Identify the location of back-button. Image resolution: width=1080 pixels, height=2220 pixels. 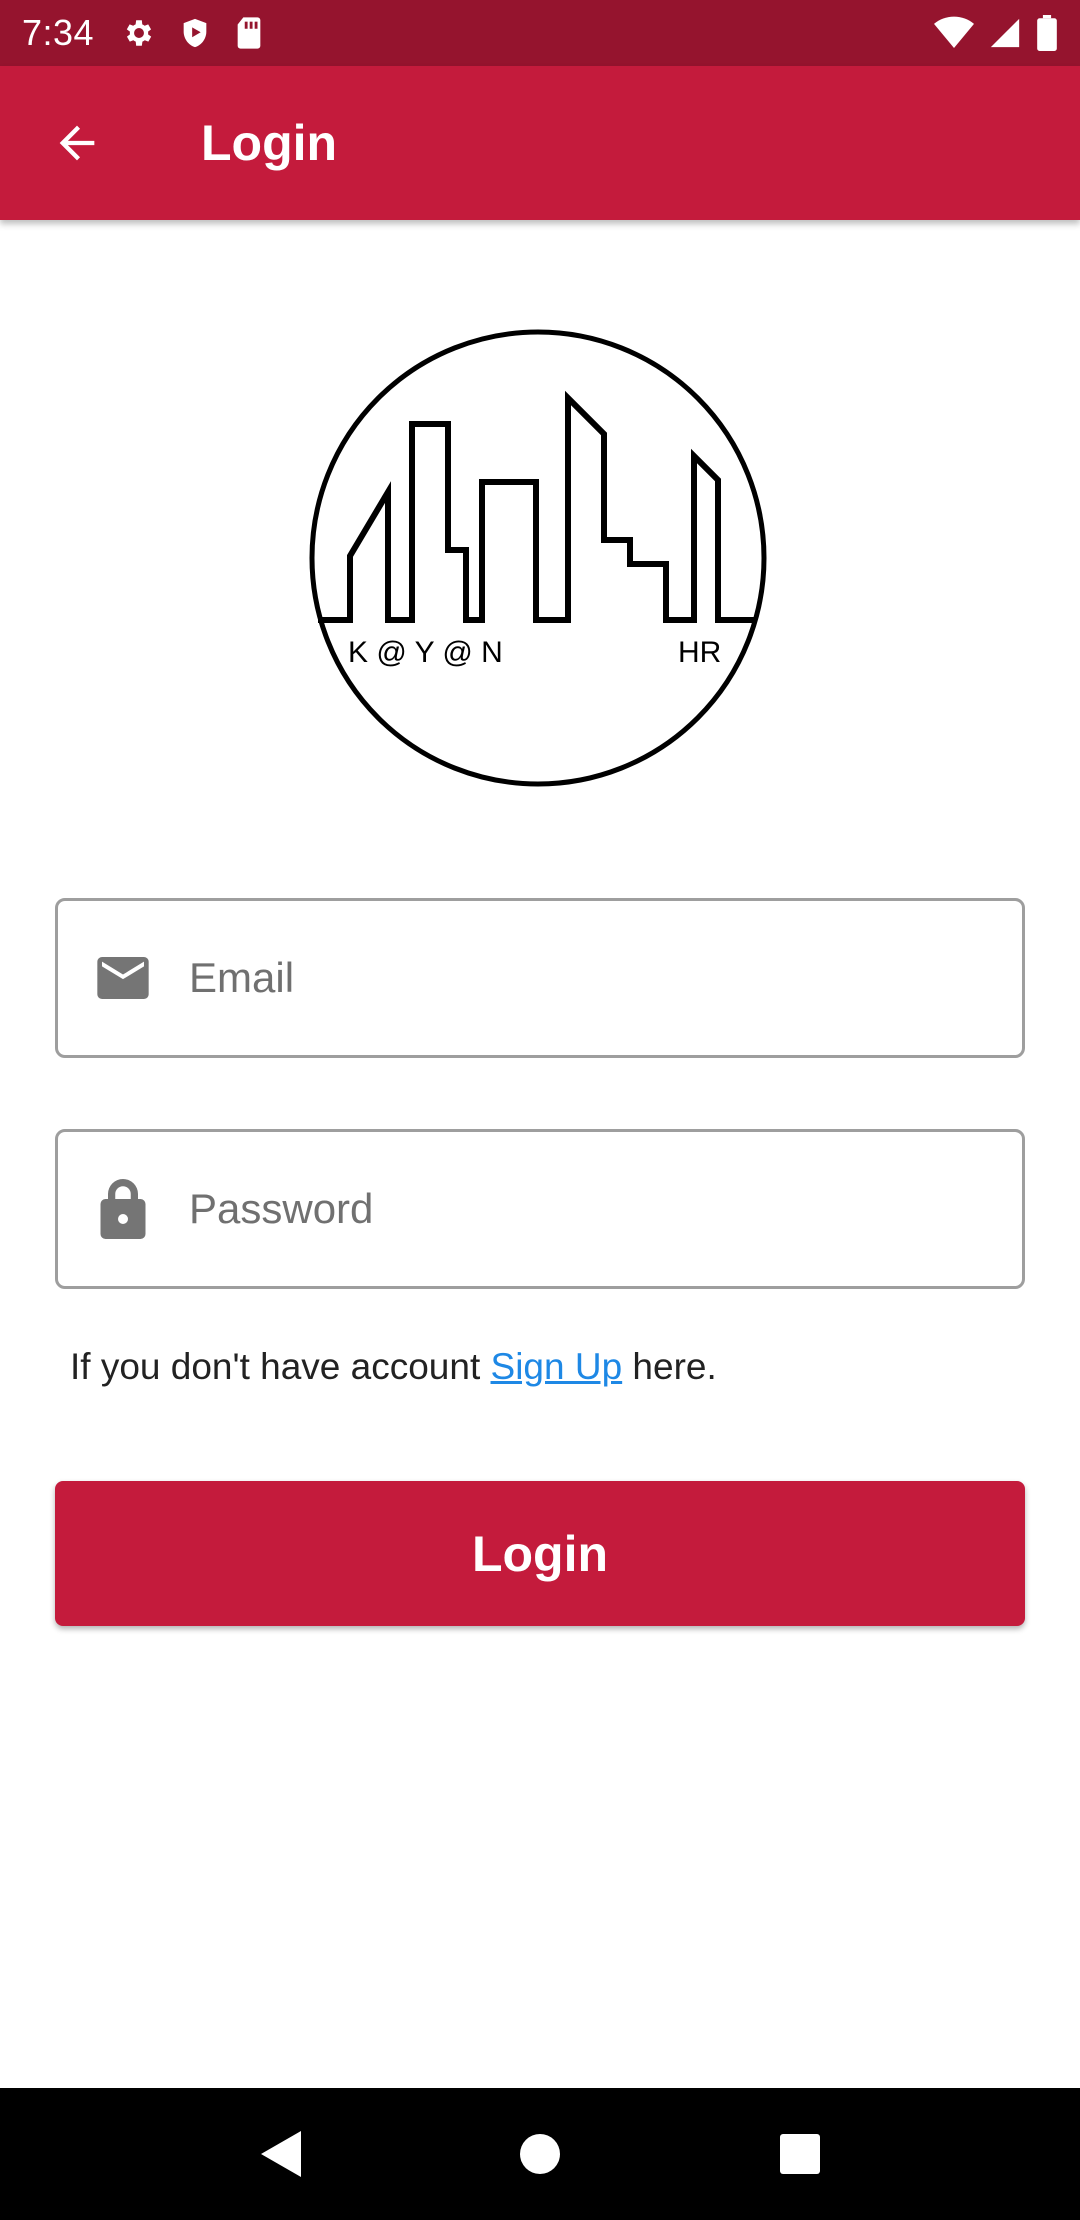
(77, 143).